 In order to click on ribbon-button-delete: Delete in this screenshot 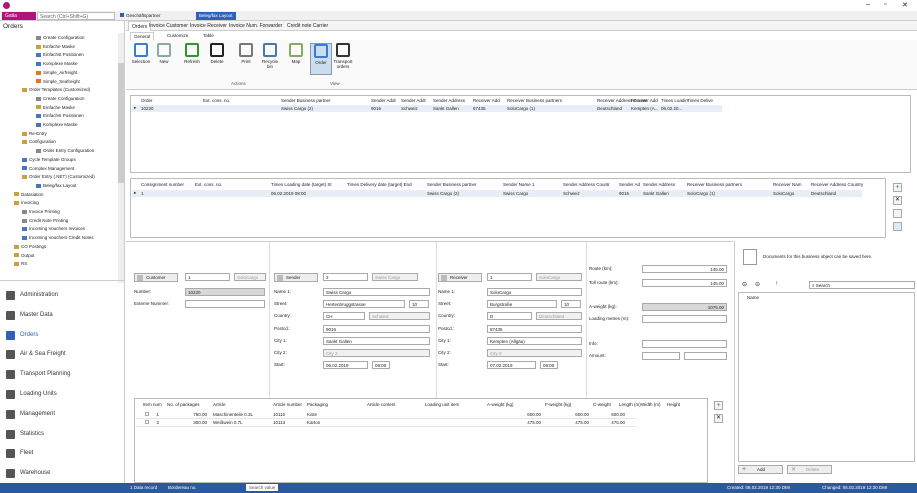, I will do `click(217, 59)`.